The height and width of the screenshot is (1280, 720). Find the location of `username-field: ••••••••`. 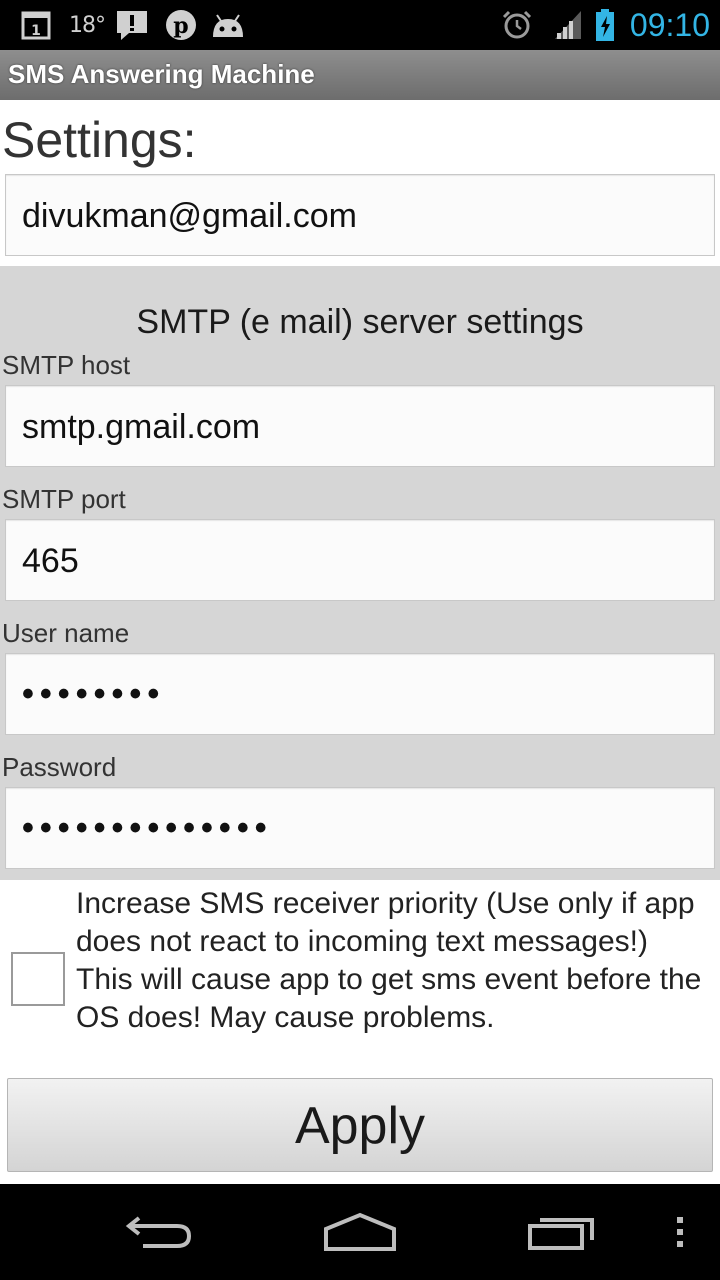

username-field: •••••••• is located at coordinates (360, 694).